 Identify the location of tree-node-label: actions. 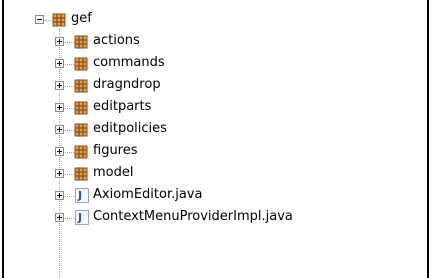
(116, 40).